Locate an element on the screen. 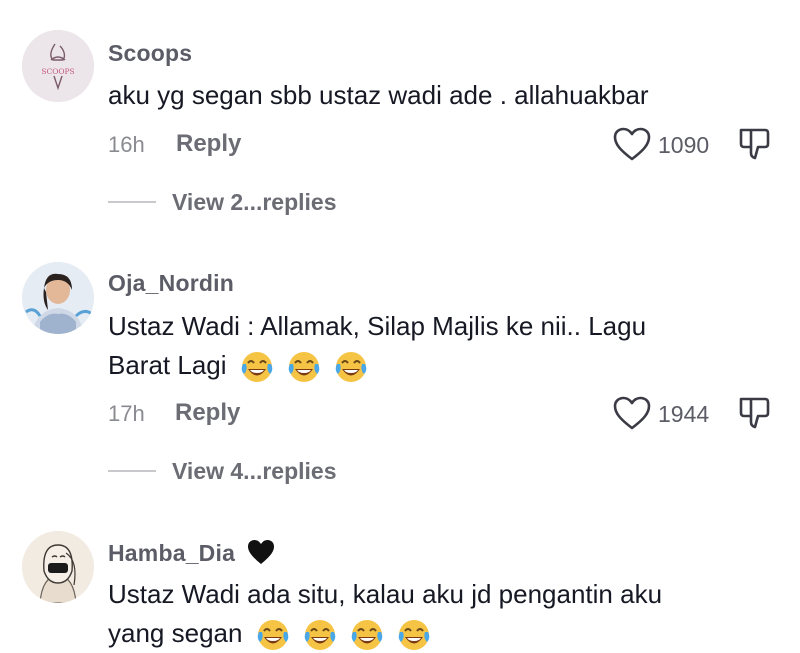 Image resolution: width=800 pixels, height=653 pixels. comment-text-line-content: yang segan is located at coordinates (175, 633).